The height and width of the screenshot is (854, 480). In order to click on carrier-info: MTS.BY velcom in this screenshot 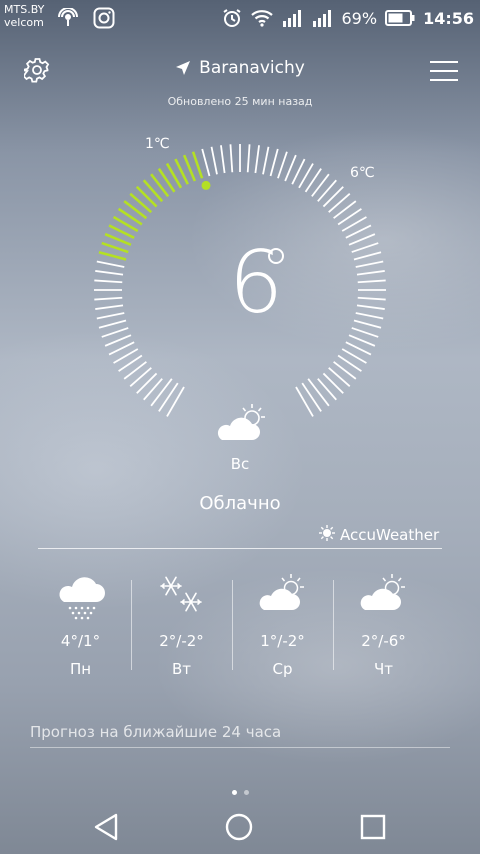, I will do `click(24, 16)`.